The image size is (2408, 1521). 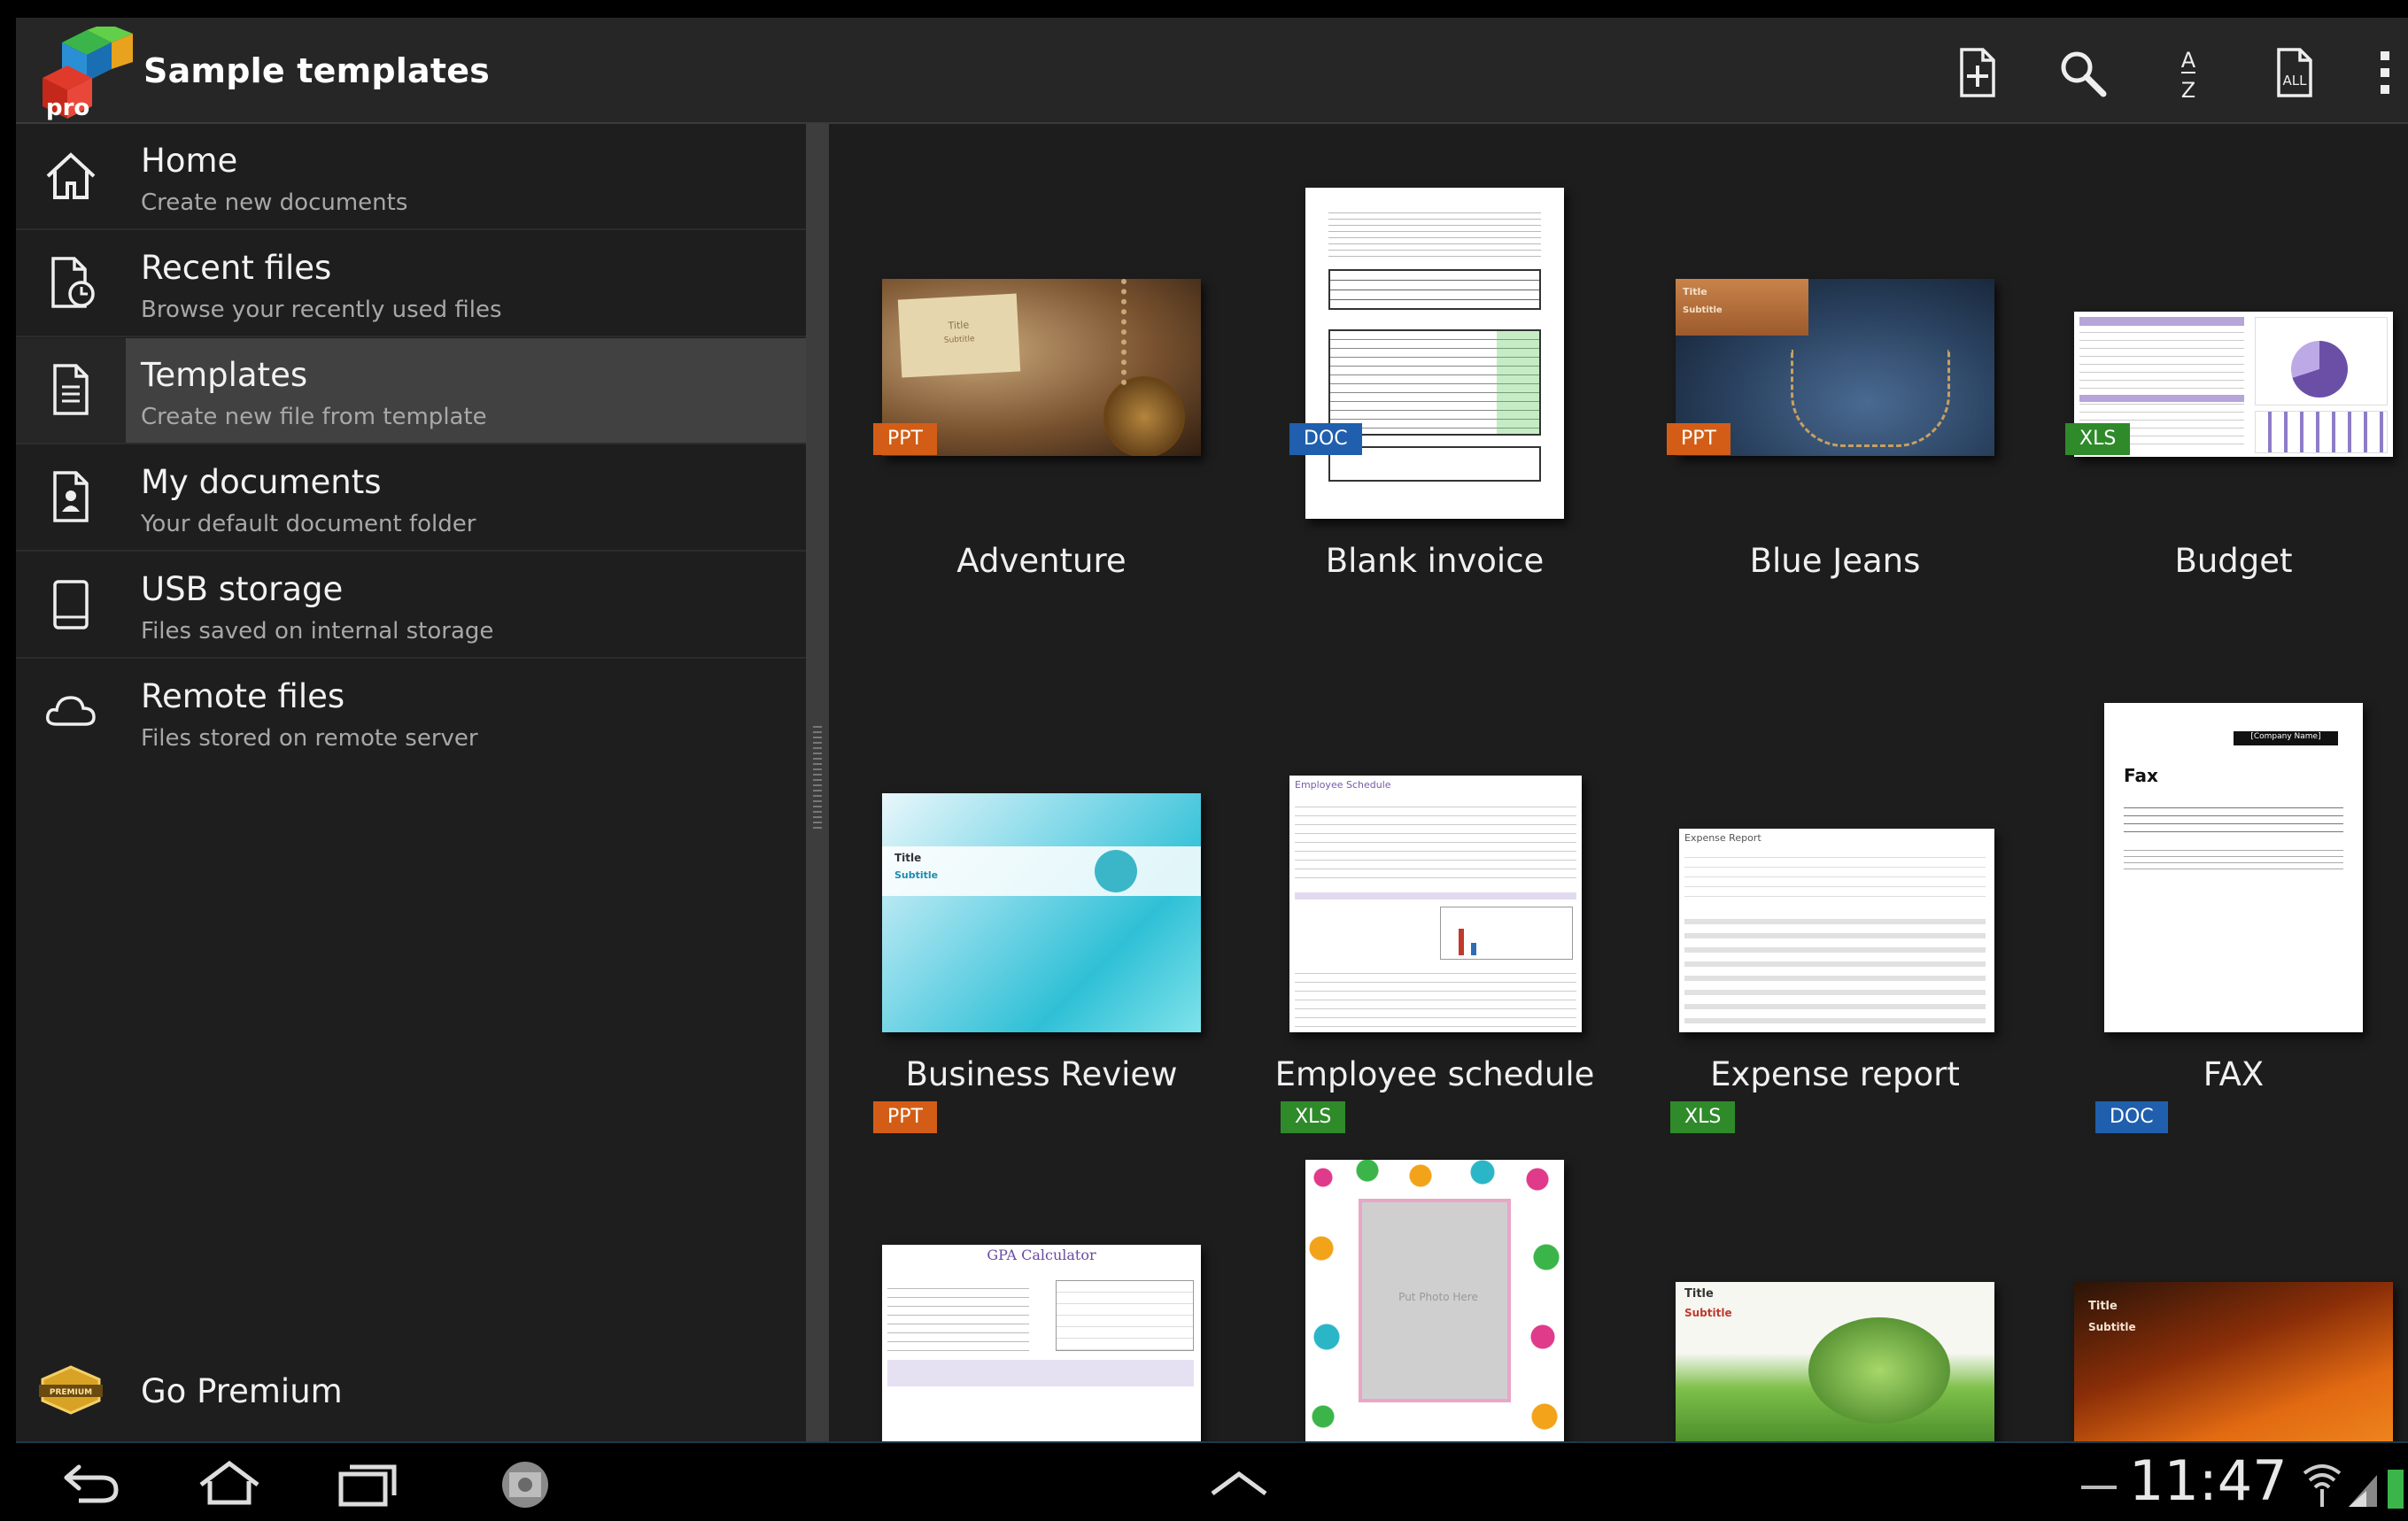 What do you see at coordinates (2161, 398) in the screenshot?
I see `thumb-table-header` at bounding box center [2161, 398].